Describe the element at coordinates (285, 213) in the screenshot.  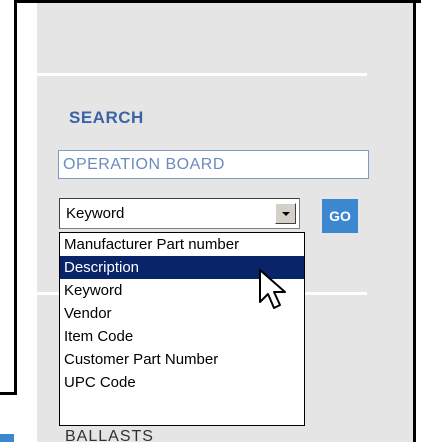
I see `chevron-down-icon` at that location.